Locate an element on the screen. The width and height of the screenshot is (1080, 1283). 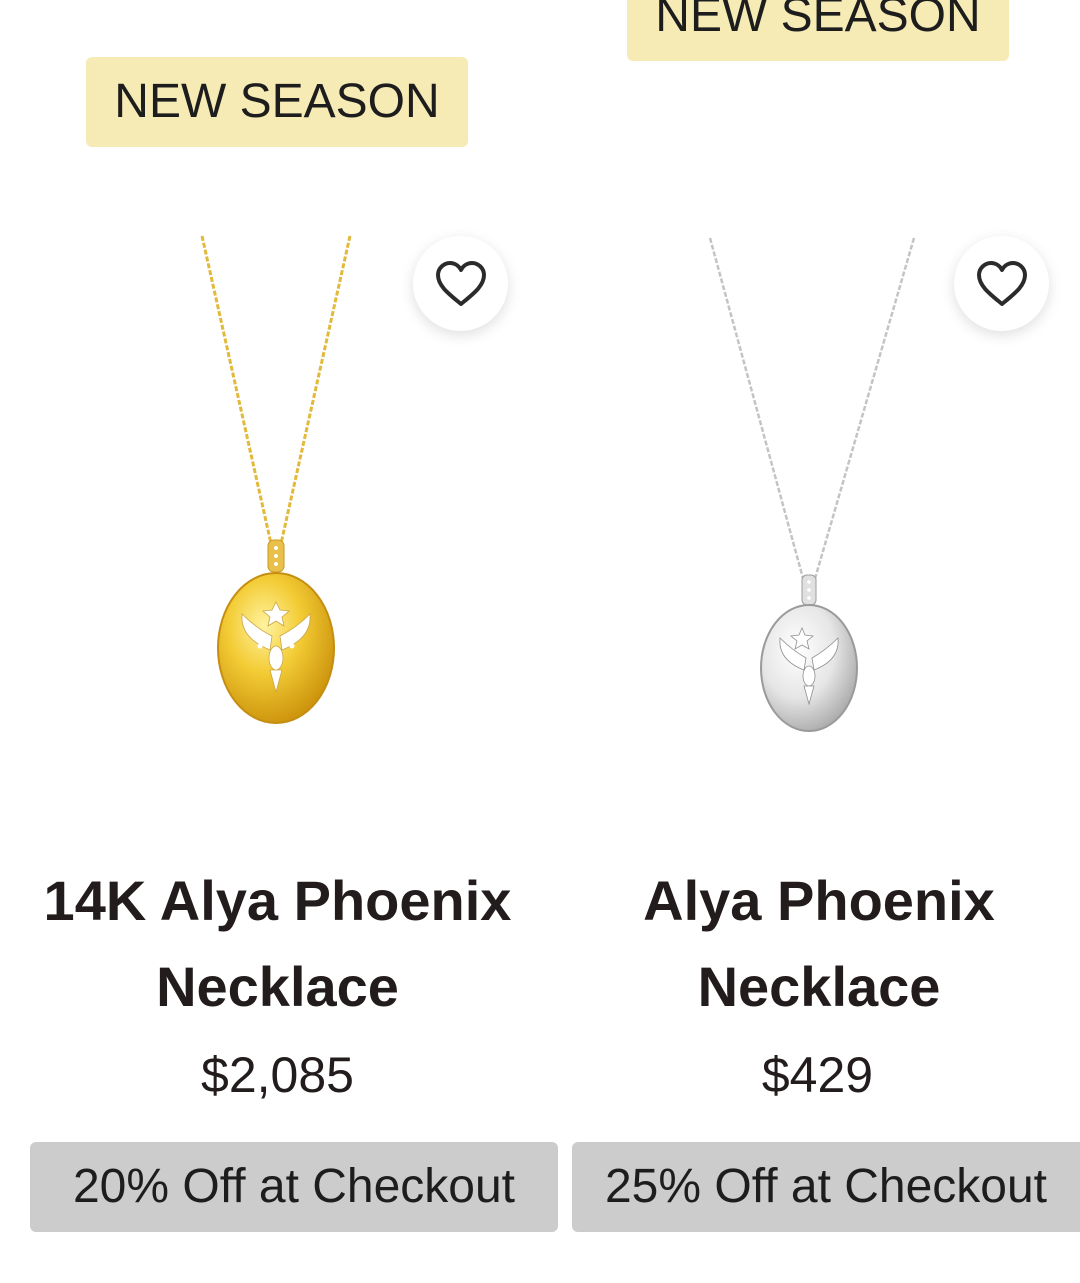
product-price: $2,085 is located at coordinates (277, 1075).